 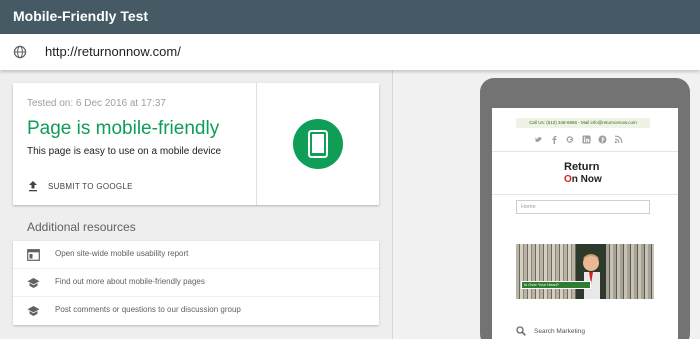 I want to click on result-headline: Page is mobile-friendly, so click(x=123, y=128).